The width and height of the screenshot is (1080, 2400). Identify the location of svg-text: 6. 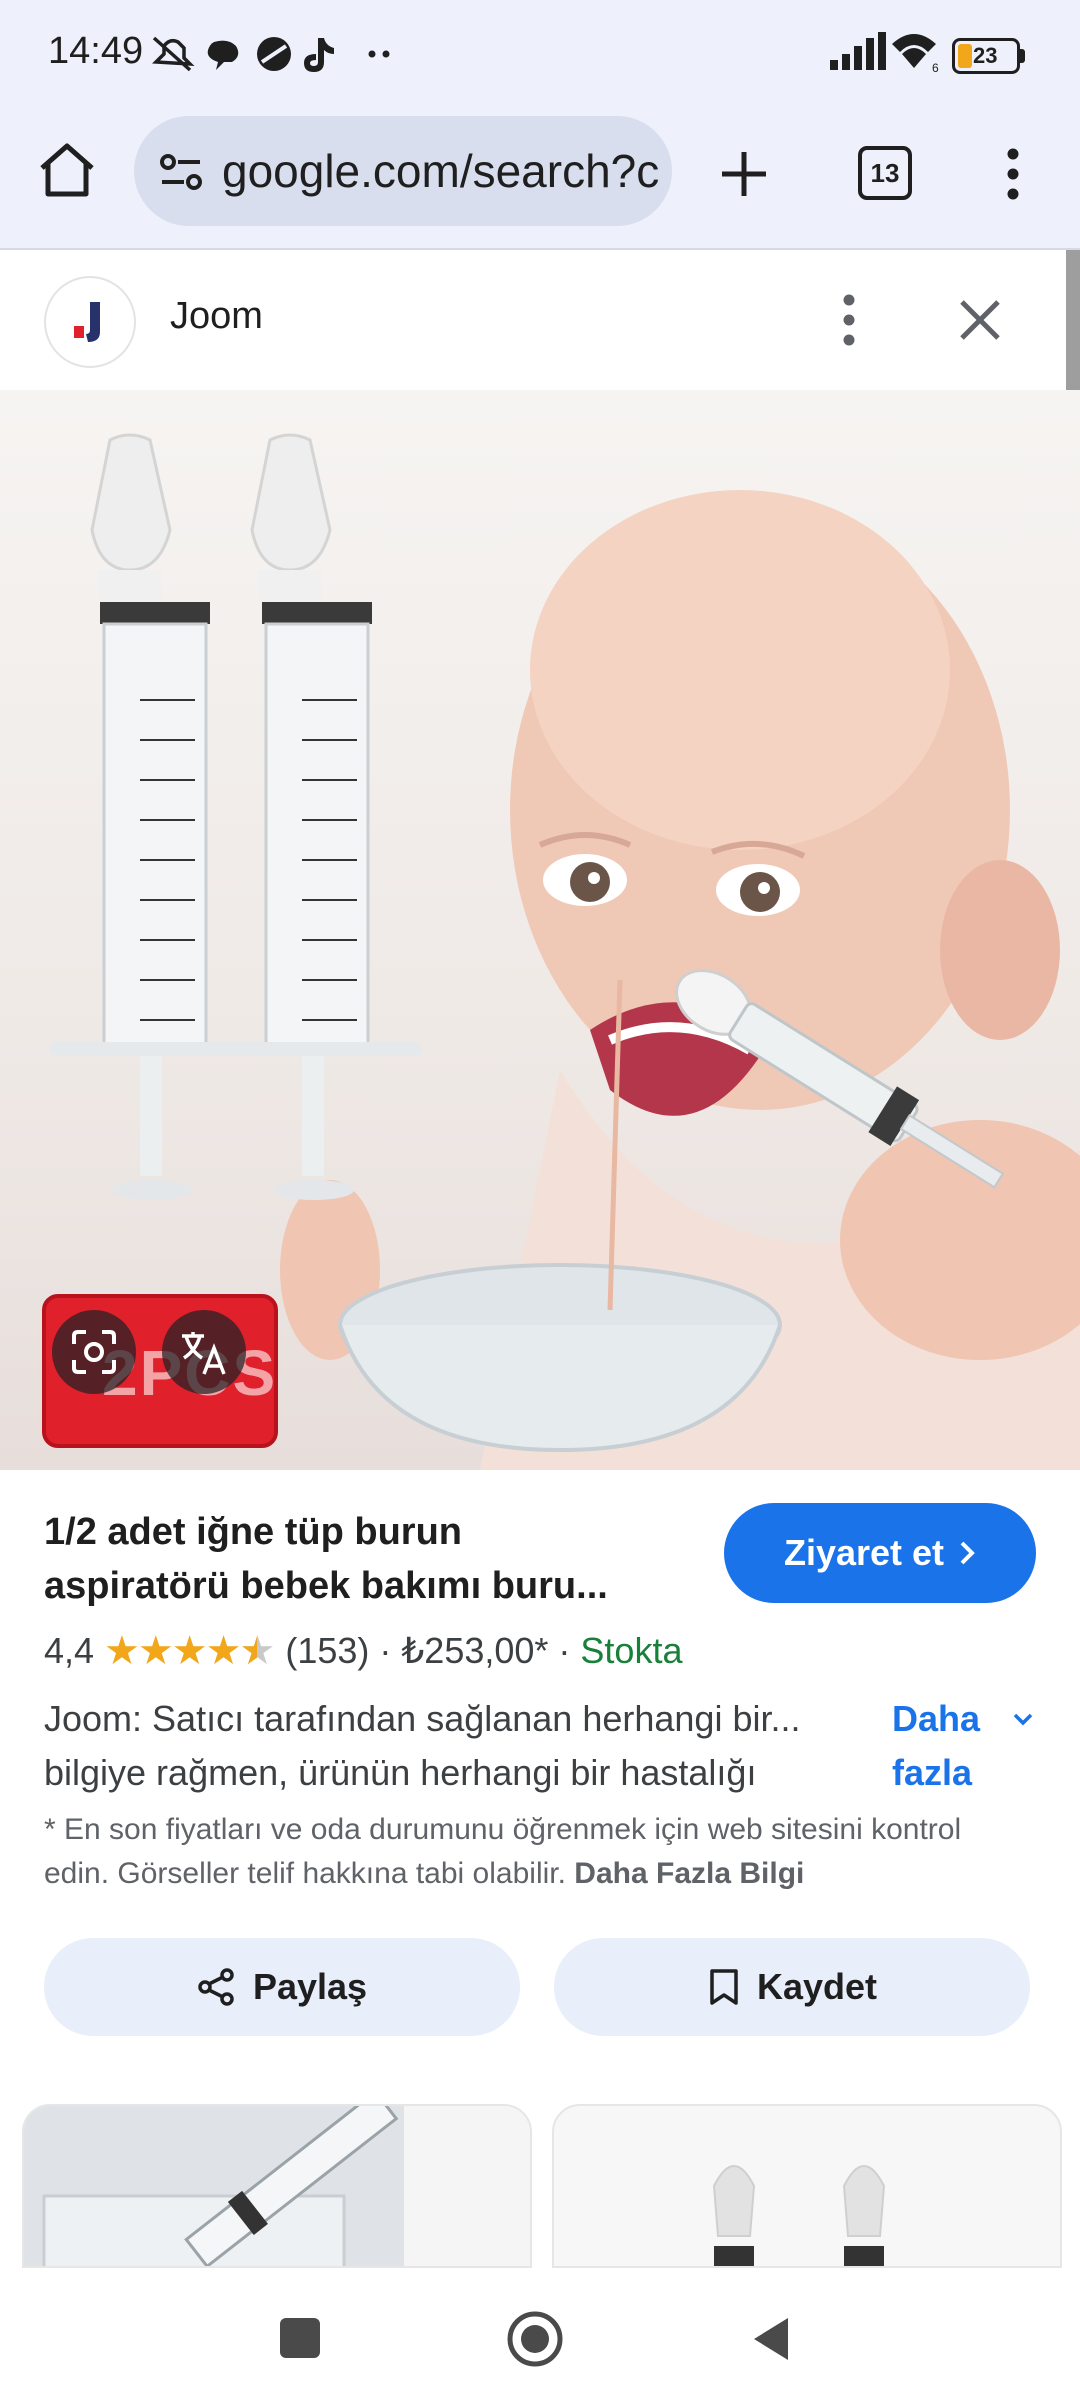
(935, 67).